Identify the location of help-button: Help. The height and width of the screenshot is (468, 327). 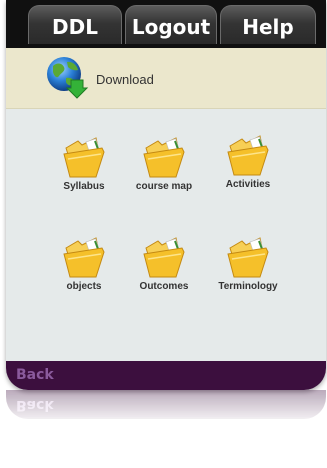
(268, 24).